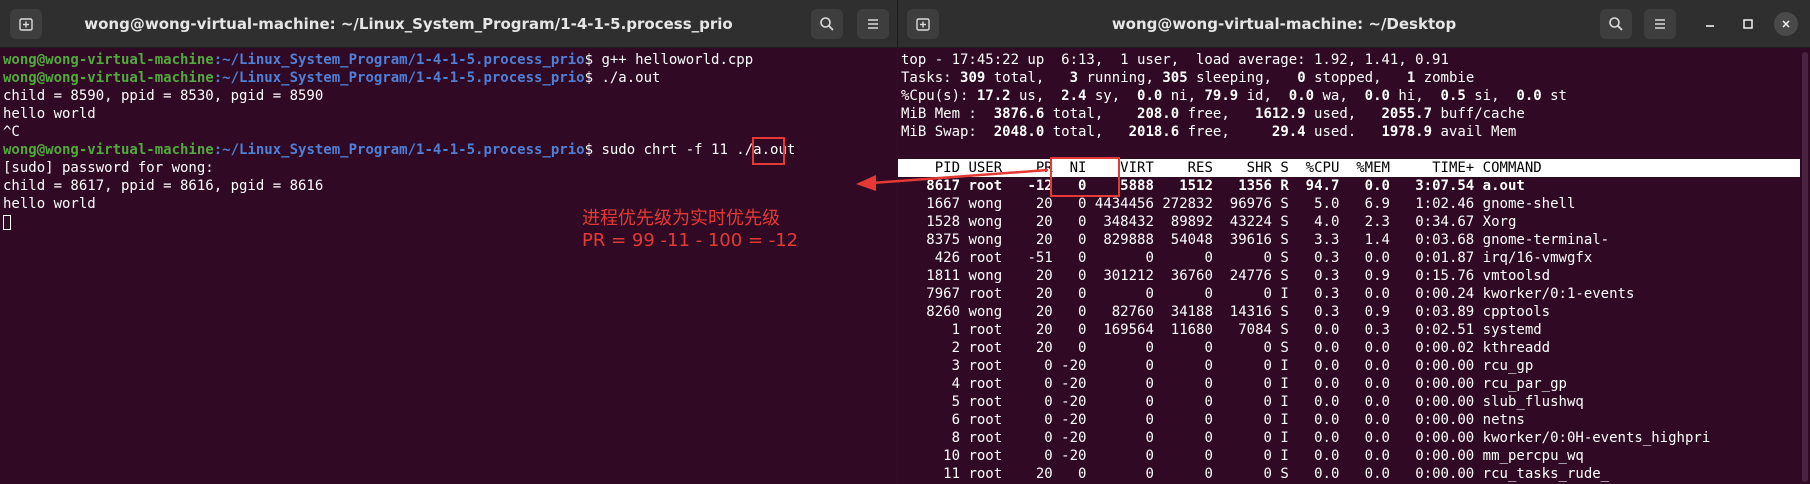 This screenshot has width=1810, height=484. What do you see at coordinates (952, 179) in the screenshot?
I see `annotation-arrow` at bounding box center [952, 179].